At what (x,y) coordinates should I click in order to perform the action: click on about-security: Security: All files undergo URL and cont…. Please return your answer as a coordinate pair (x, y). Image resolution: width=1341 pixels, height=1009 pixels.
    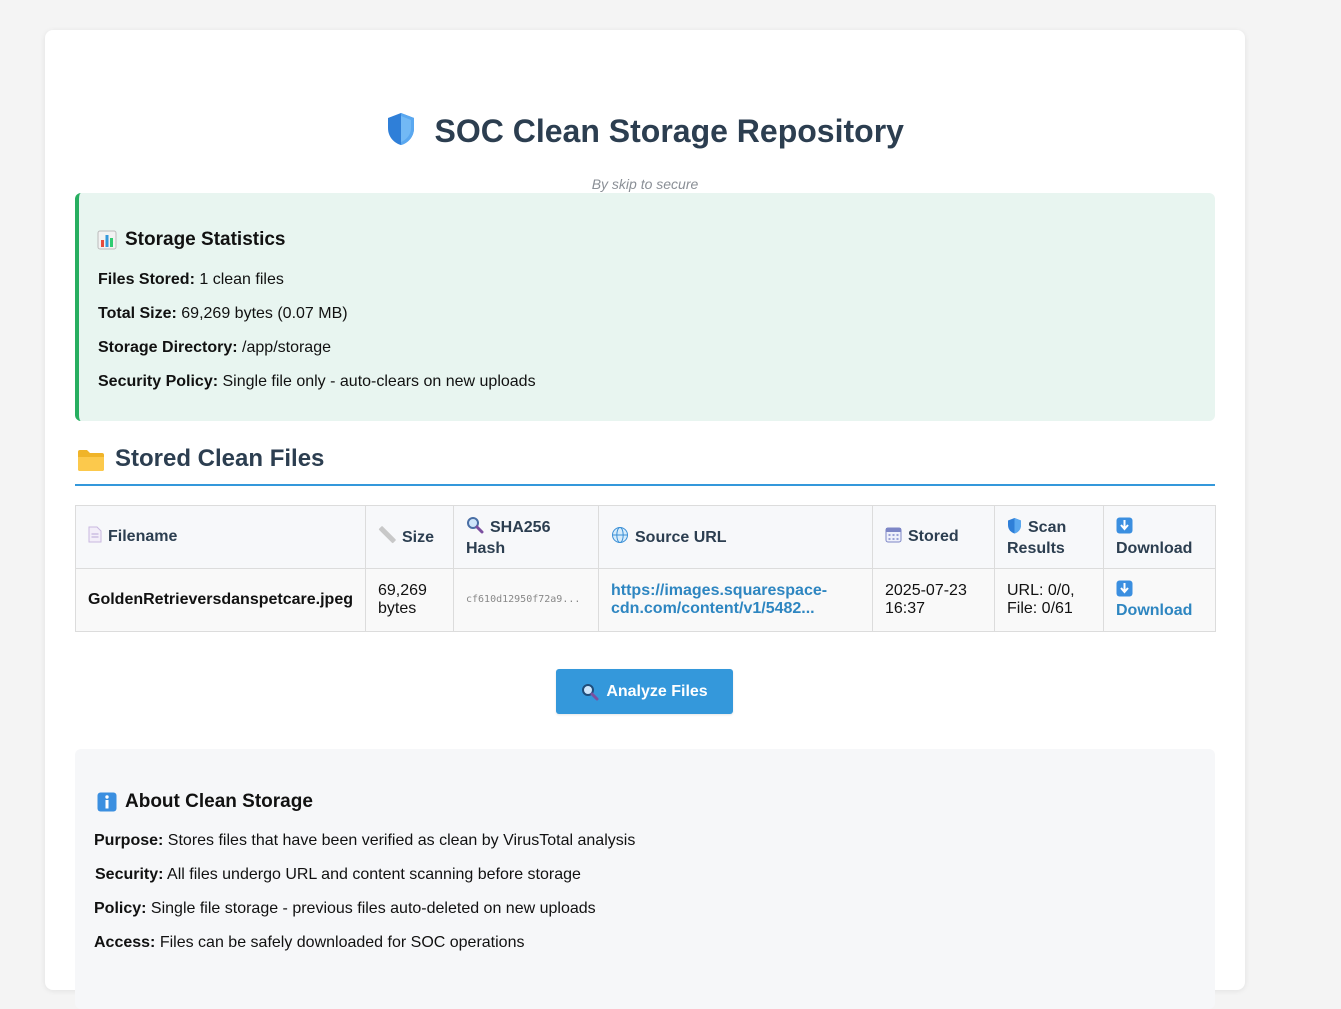
    Looking at the image, I should click on (338, 875).